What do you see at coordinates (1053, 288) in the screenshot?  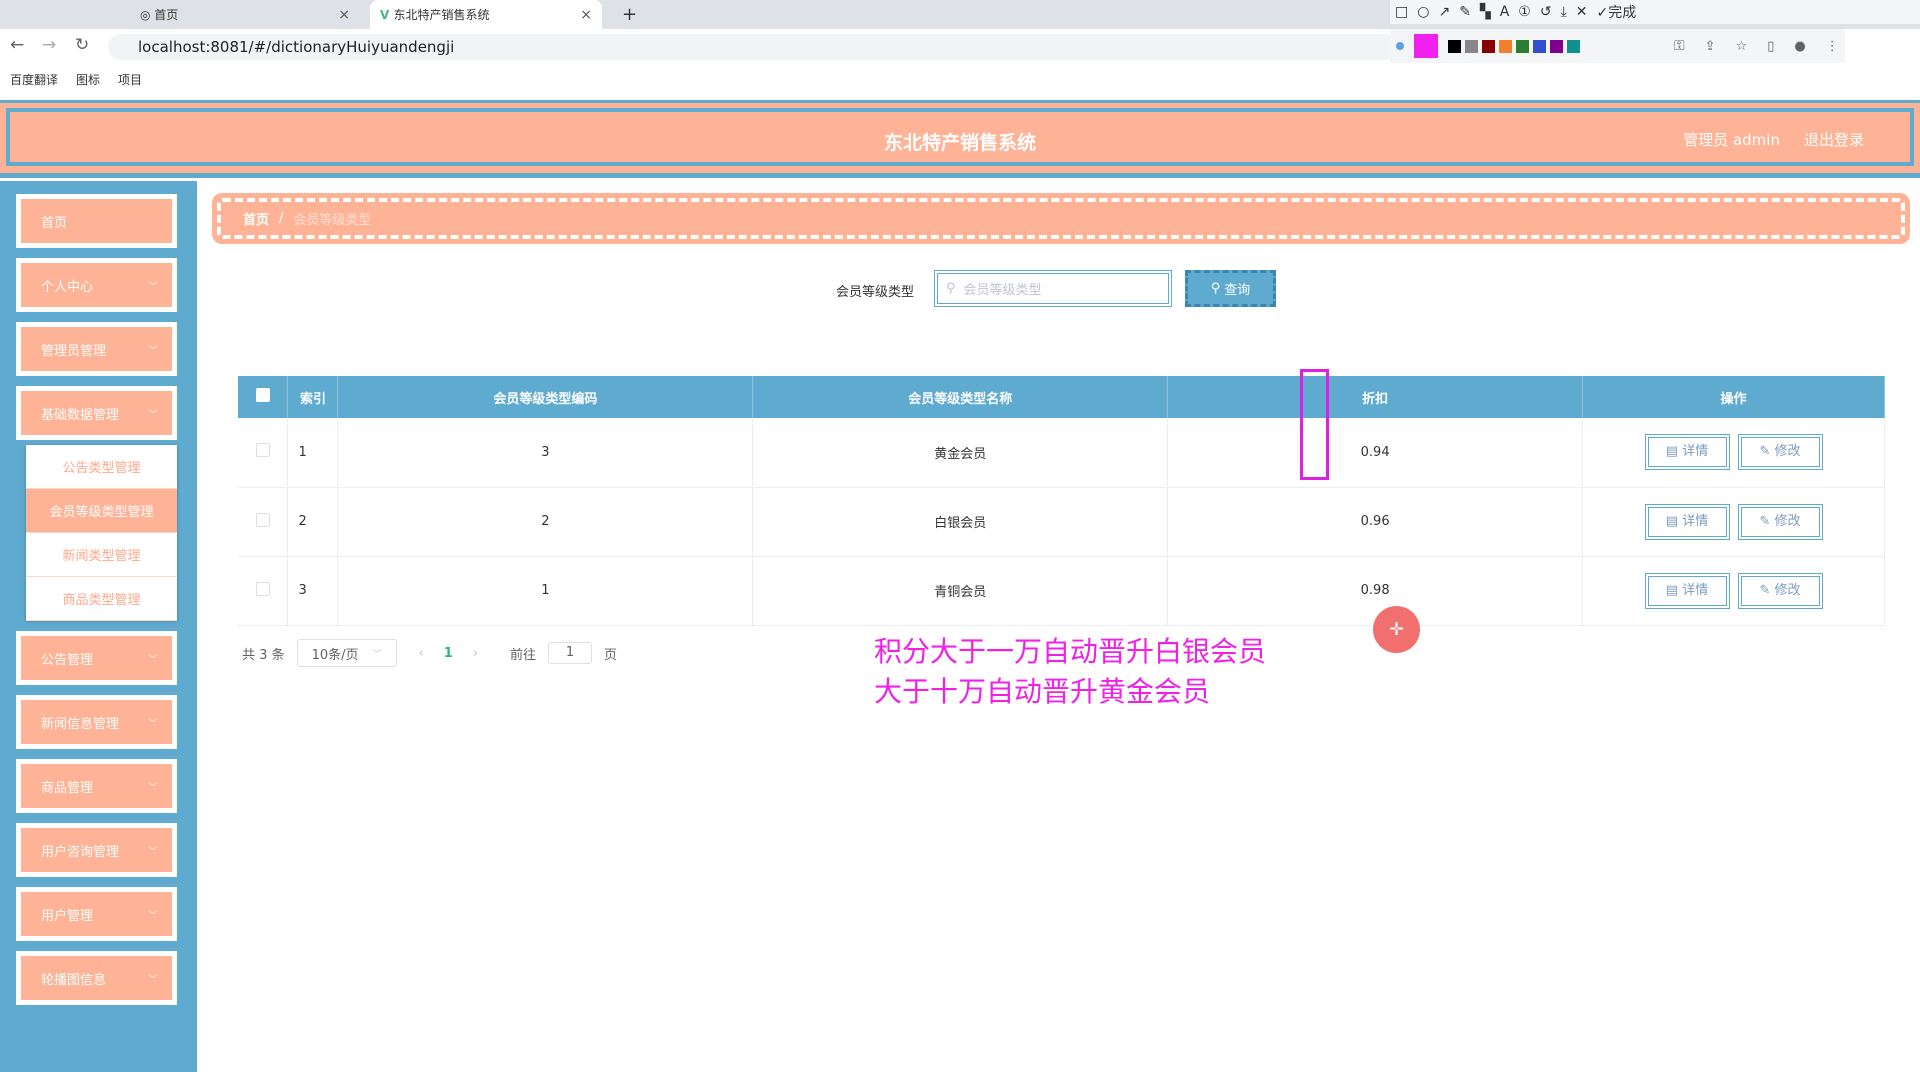 I see `search-input: ⚲ 会员等级类型` at bounding box center [1053, 288].